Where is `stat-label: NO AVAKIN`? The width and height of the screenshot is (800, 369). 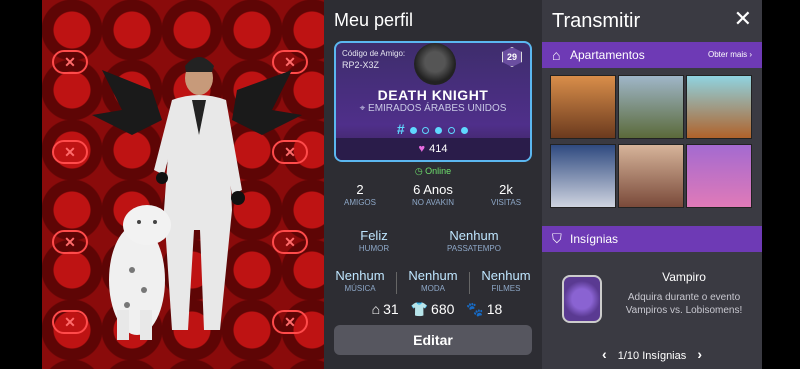 stat-label: NO AVAKIN is located at coordinates (433, 202).